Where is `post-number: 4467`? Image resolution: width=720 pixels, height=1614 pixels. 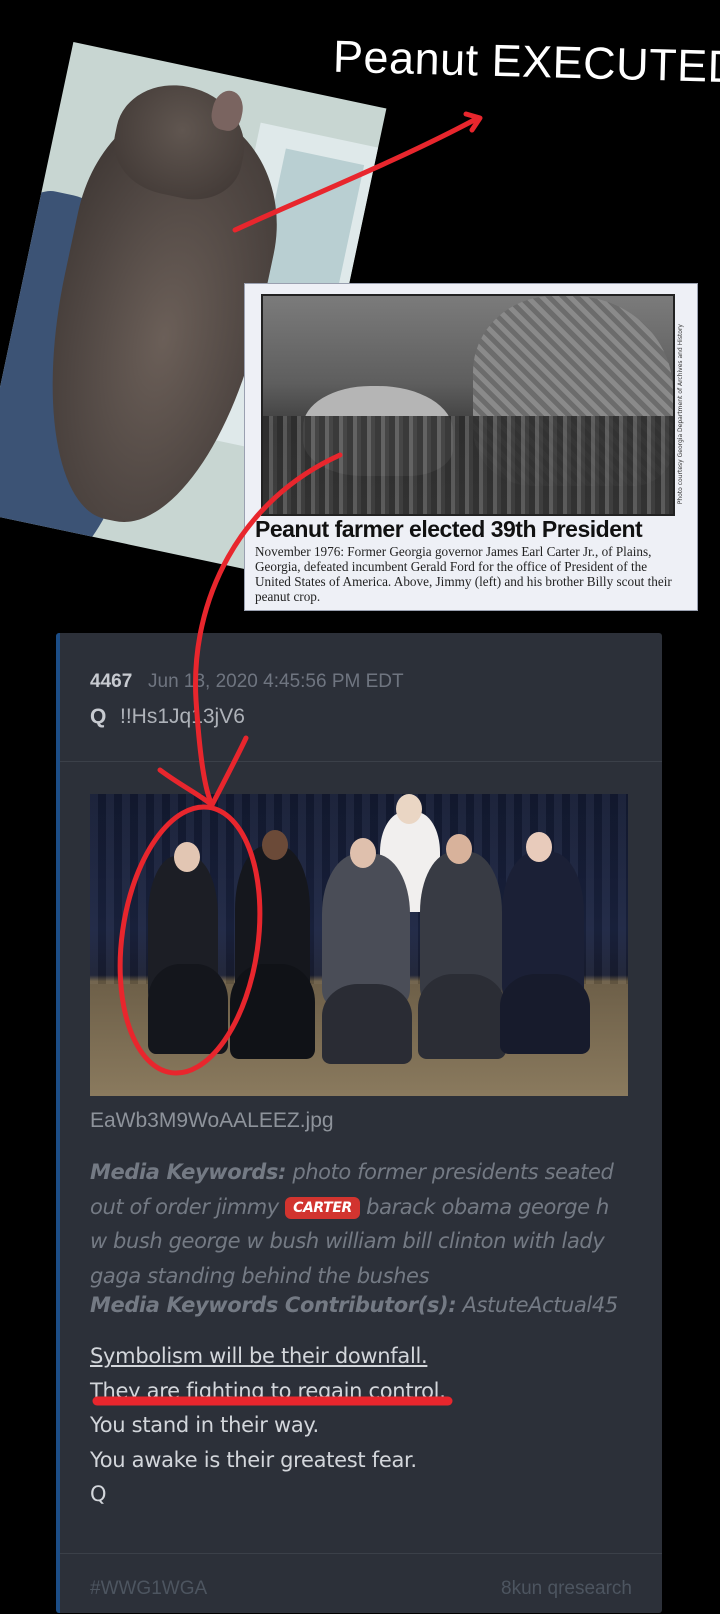
post-number: 4467 is located at coordinates (111, 682).